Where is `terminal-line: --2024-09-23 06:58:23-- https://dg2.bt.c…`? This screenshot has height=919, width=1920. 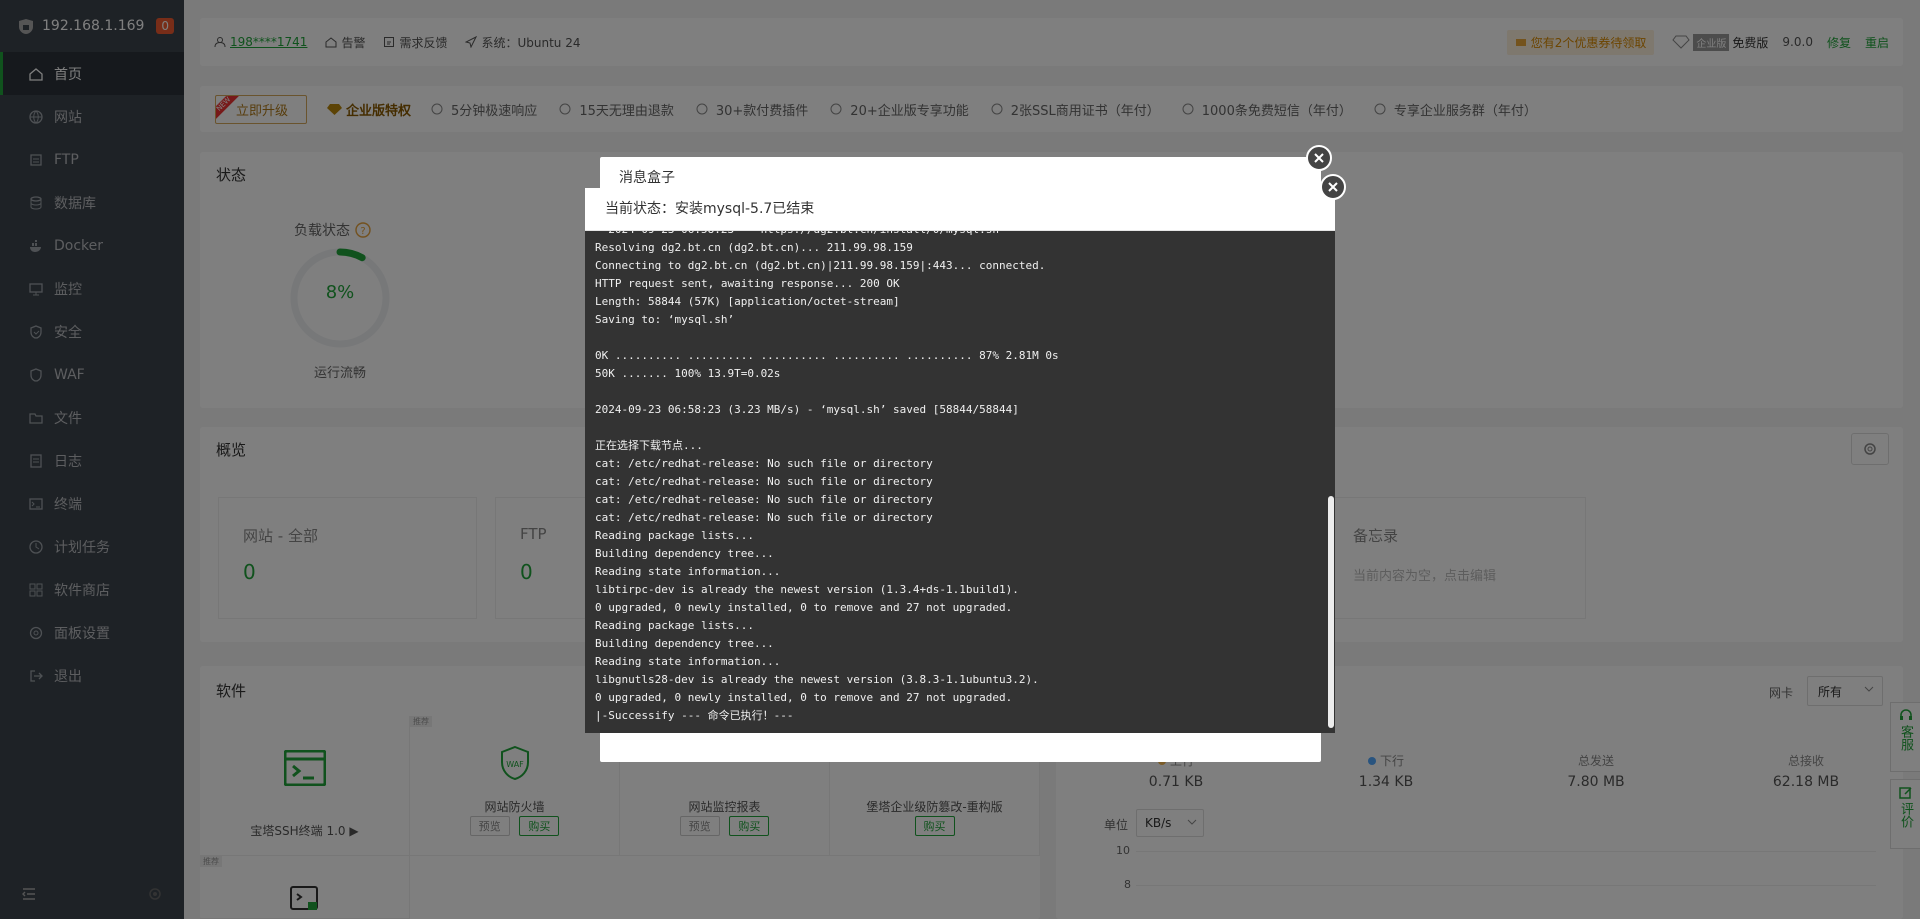
terminal-line: --2024-09-23 06:58:23-- https://dg2.bt.c… is located at coordinates (952, 235).